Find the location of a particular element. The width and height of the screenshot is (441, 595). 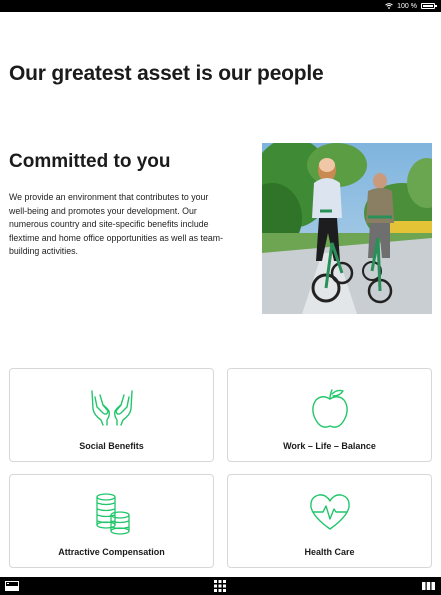

open-hands-icon is located at coordinates (111, 408).